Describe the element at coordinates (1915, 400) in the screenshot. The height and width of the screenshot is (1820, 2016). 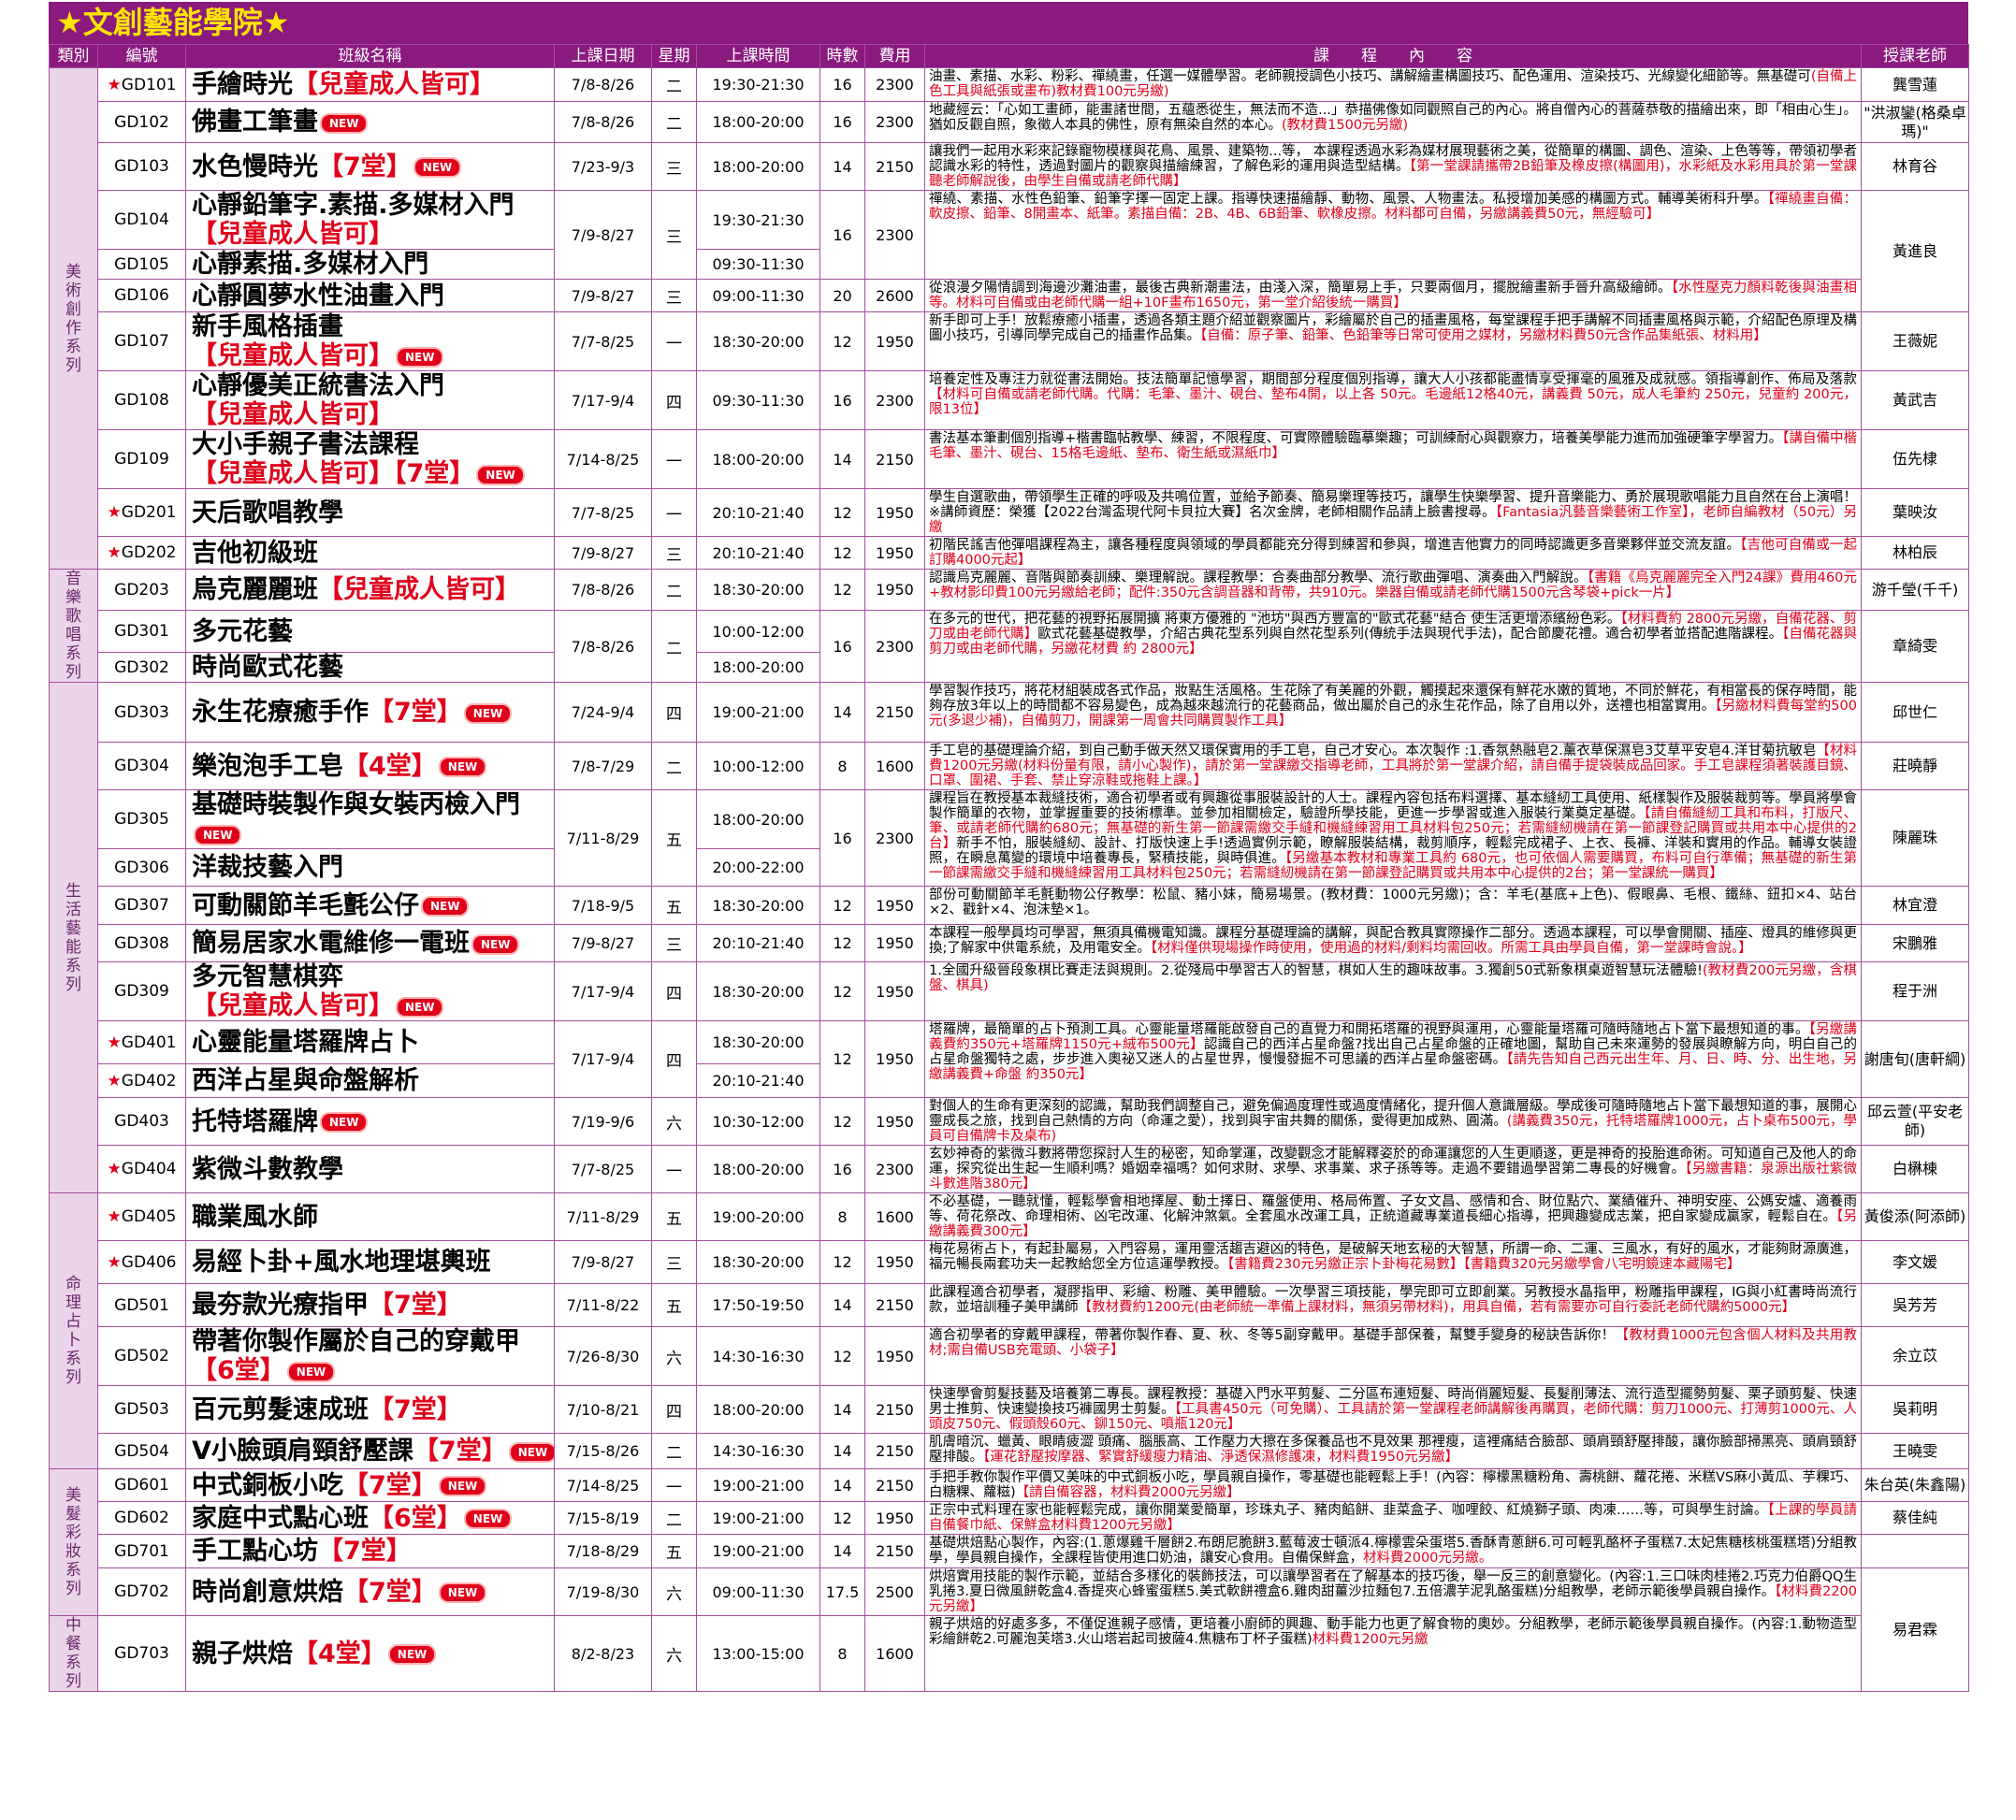
I see `teacher-cell: 黃武吉` at that location.